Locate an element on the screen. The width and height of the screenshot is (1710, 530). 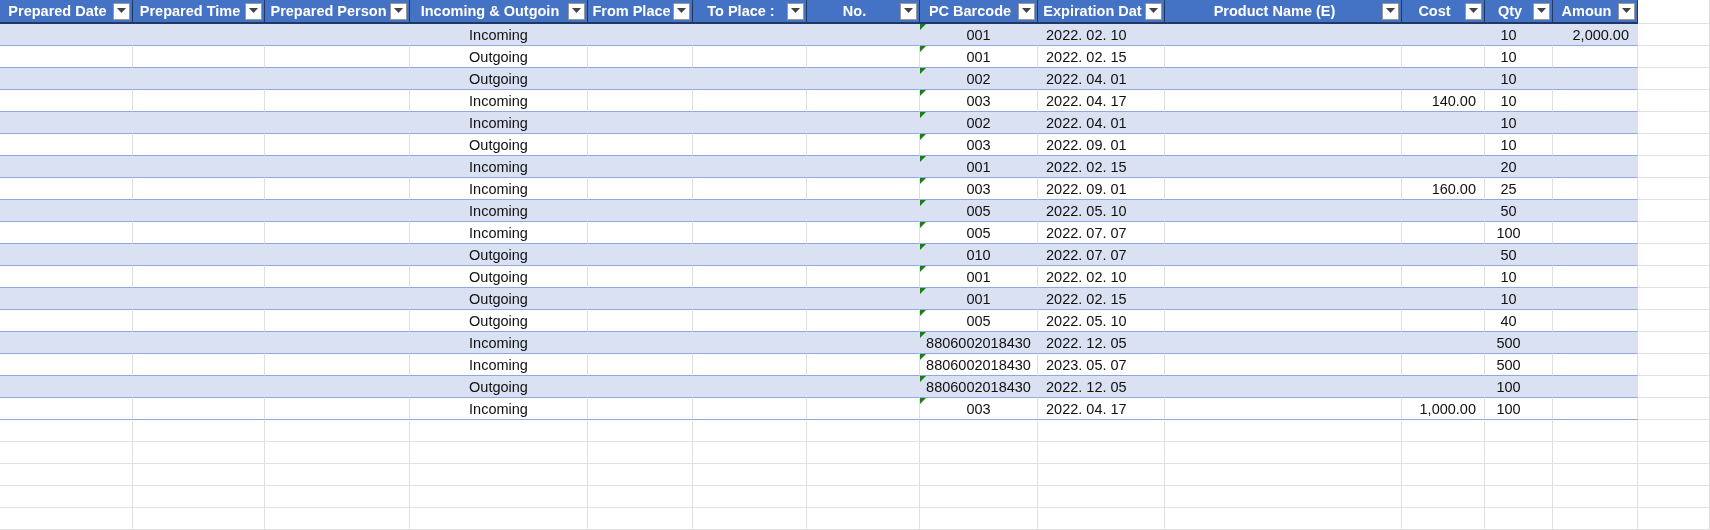
column-header: Cost is located at coordinates (1443, 12).